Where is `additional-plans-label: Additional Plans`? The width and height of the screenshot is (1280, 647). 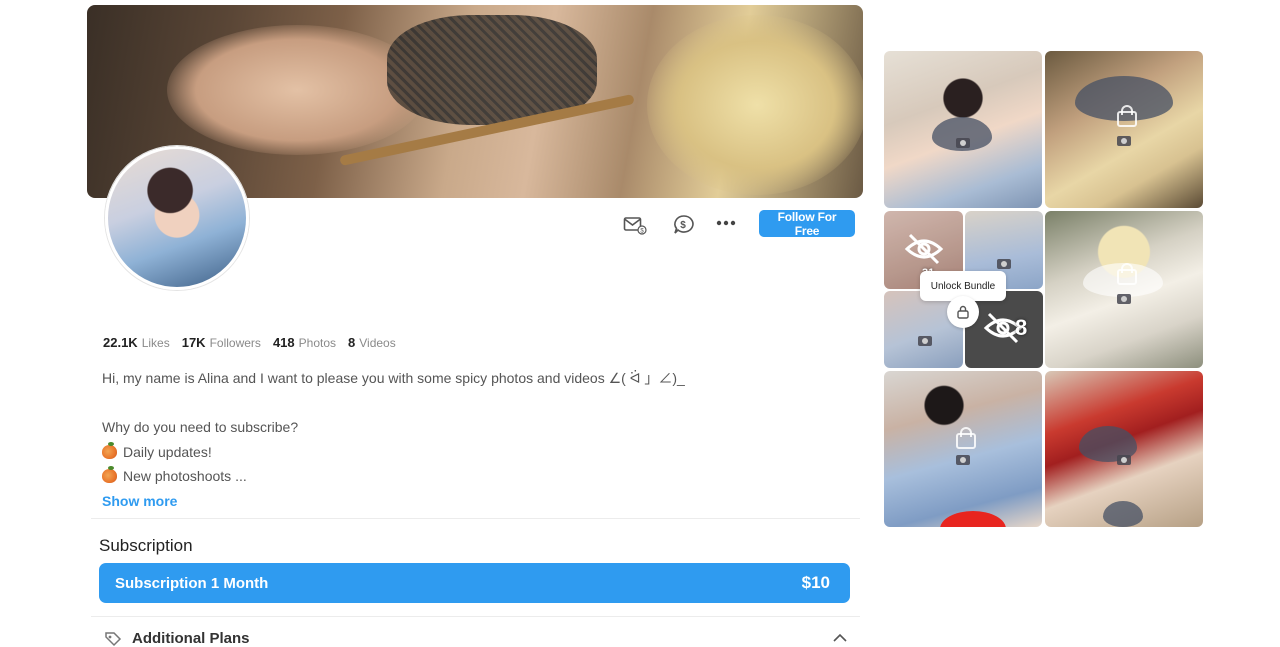
additional-plans-label: Additional Plans is located at coordinates (191, 638).